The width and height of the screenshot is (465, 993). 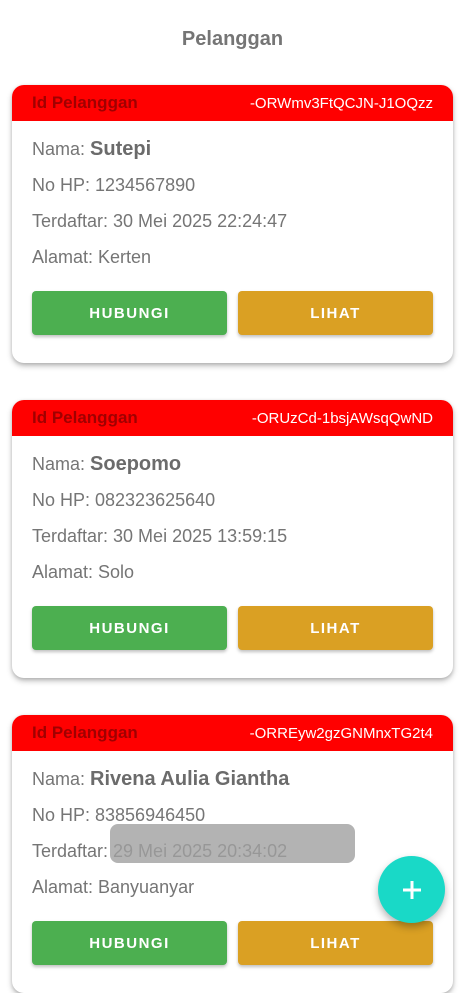 What do you see at coordinates (341, 733) in the screenshot?
I see `customer-id: -ORREyw2gzGNMnxTG2t4` at bounding box center [341, 733].